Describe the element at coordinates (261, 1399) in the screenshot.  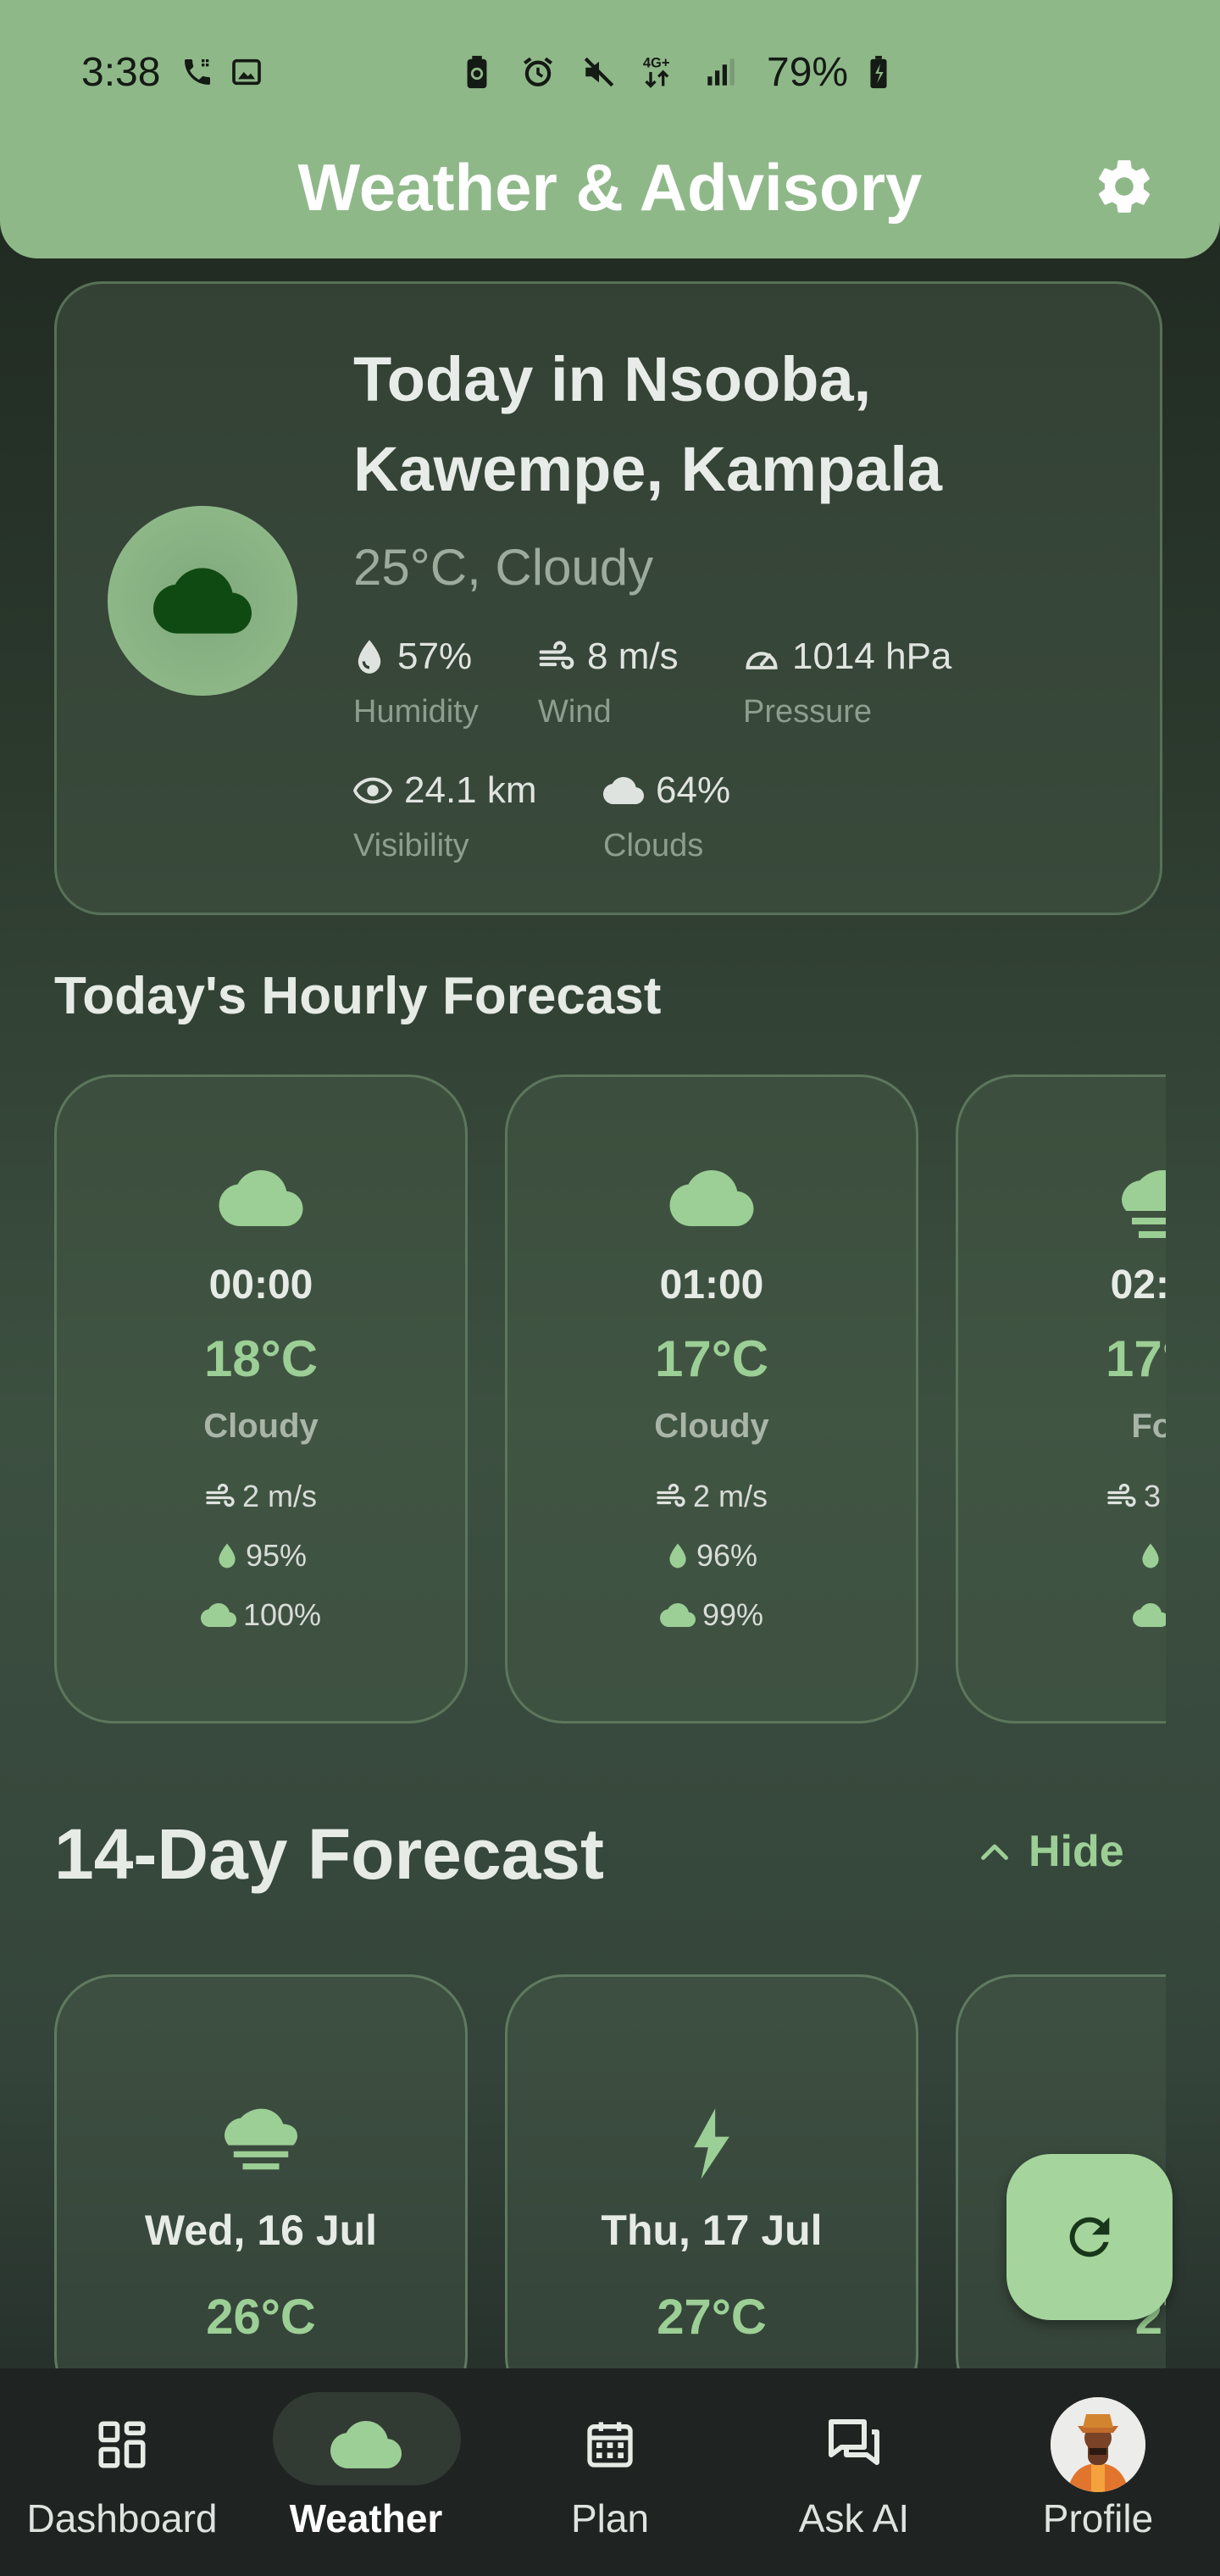
I see `hourly-card: 00:00 18°C Cloudy 2 m/s 95% 100%` at that location.